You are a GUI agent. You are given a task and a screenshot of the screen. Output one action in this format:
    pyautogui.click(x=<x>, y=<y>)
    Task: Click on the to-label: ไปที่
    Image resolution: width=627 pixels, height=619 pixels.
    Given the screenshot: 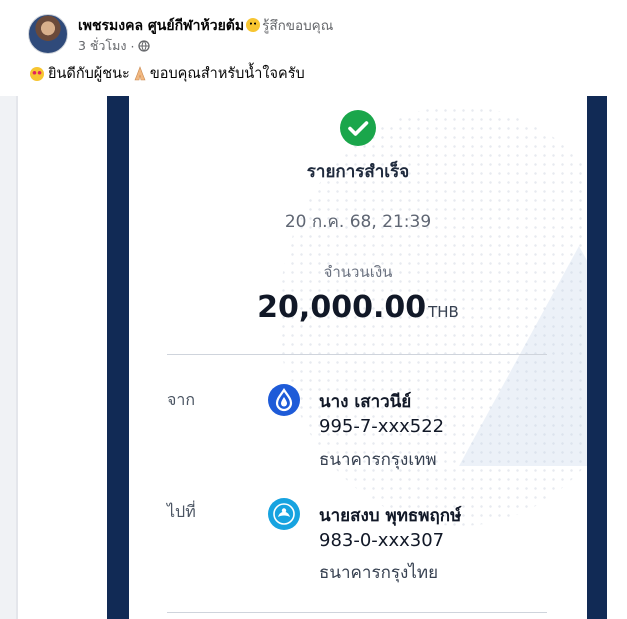 What is the action you would take?
    pyautogui.click(x=181, y=511)
    